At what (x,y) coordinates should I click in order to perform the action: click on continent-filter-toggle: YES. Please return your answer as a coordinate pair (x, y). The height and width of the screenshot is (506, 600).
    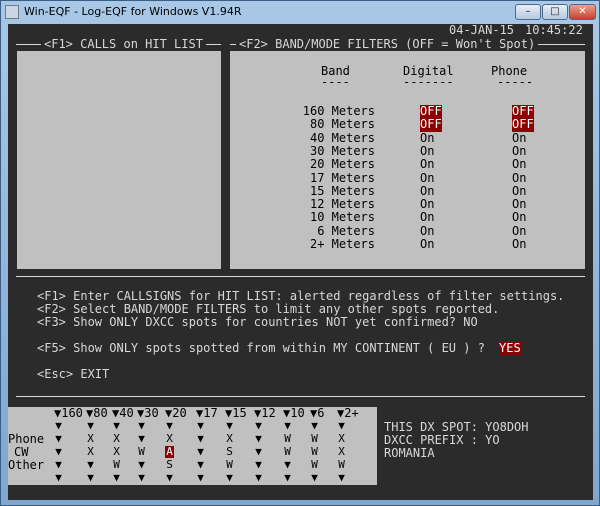
    Looking at the image, I should click on (510, 348).